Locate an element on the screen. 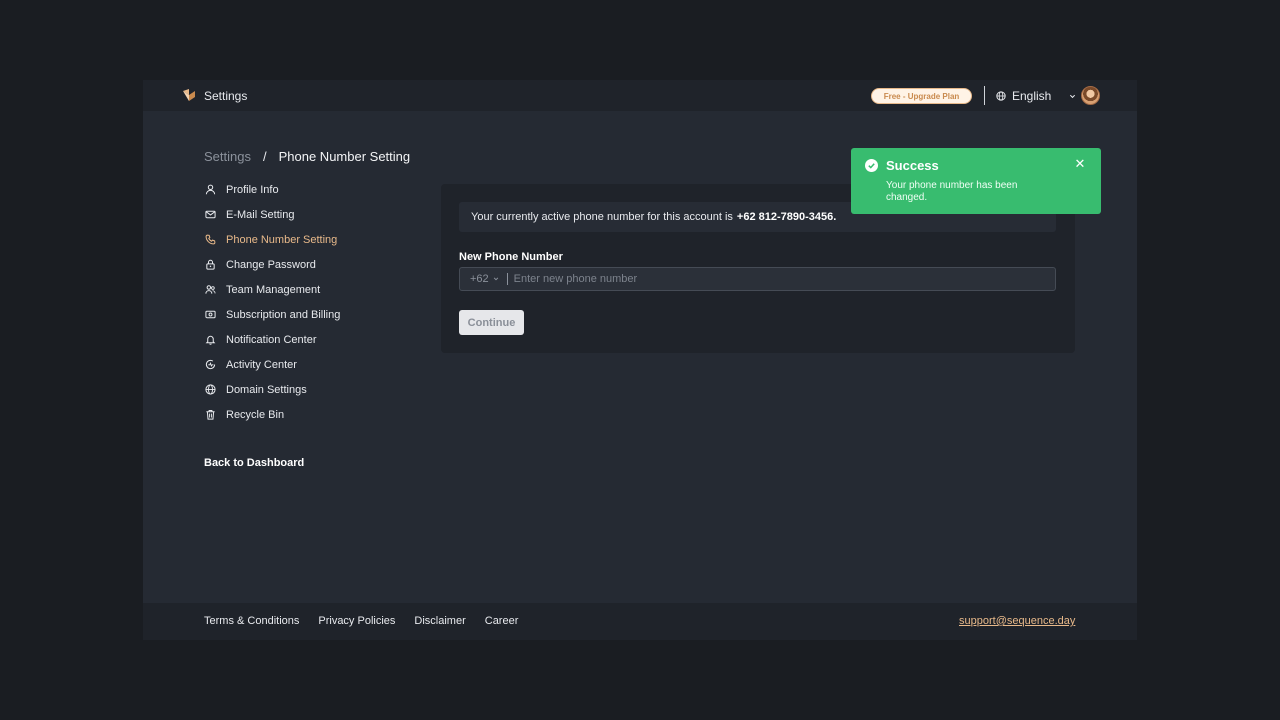 This screenshot has height=720, width=1280. phone-icon is located at coordinates (210, 240).